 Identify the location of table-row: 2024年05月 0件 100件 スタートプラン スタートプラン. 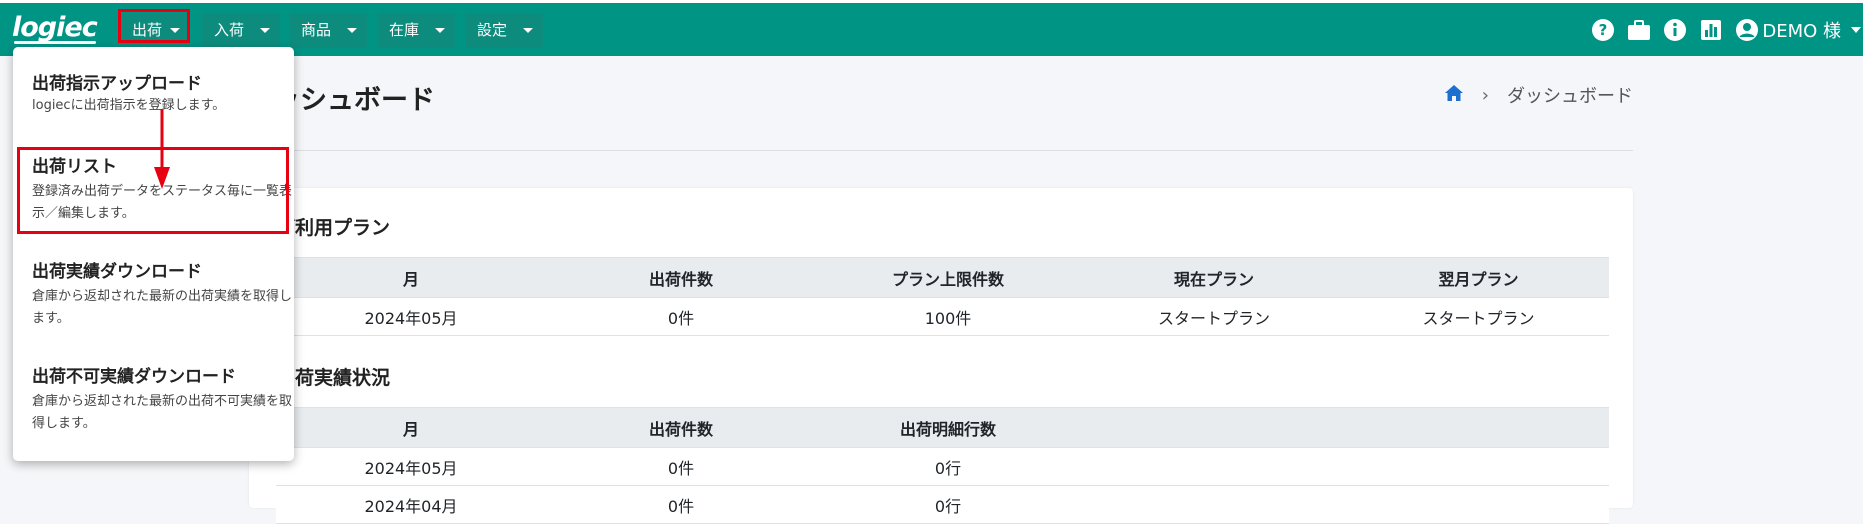
(942, 316).